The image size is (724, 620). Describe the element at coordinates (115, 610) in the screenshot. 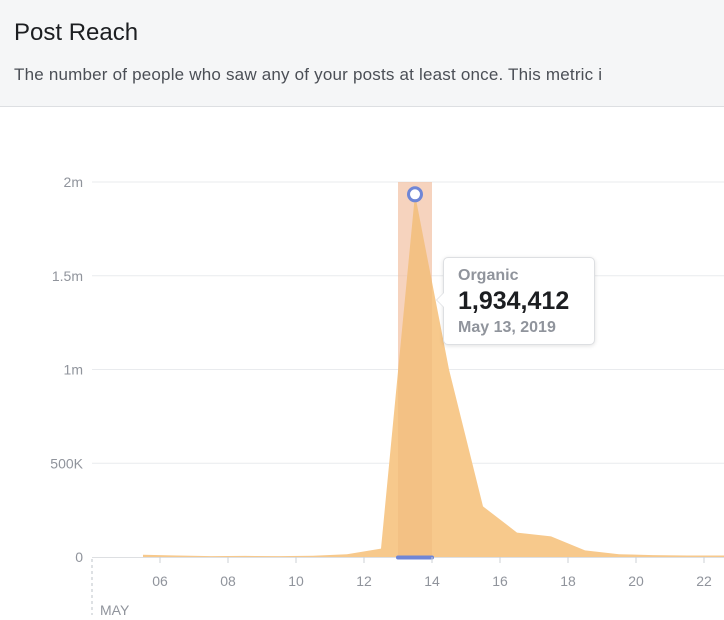

I see `month-label: MAY` at that location.